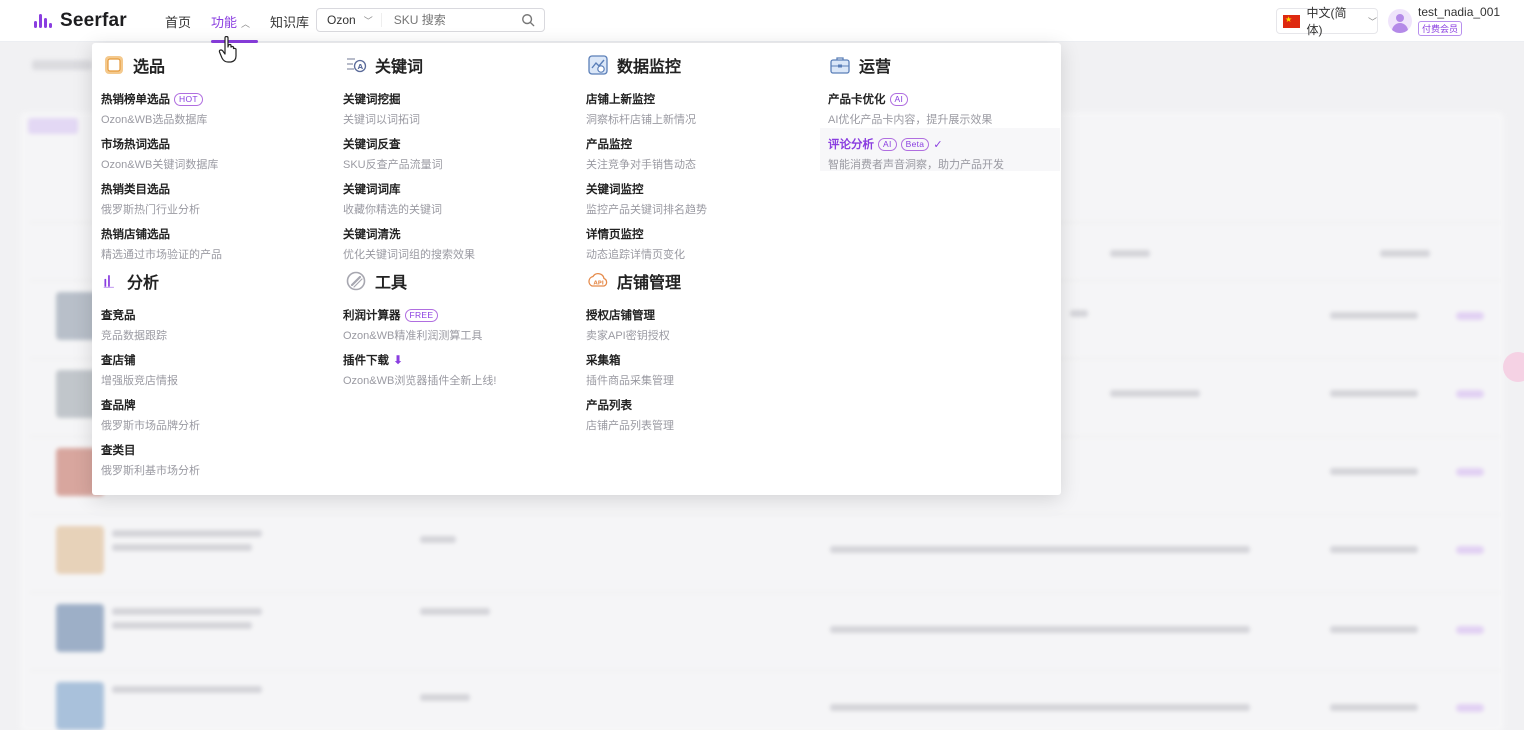 This screenshot has width=1524, height=730. Describe the element at coordinates (1440, 28) in the screenshot. I see `member-badge: 付费会员` at that location.